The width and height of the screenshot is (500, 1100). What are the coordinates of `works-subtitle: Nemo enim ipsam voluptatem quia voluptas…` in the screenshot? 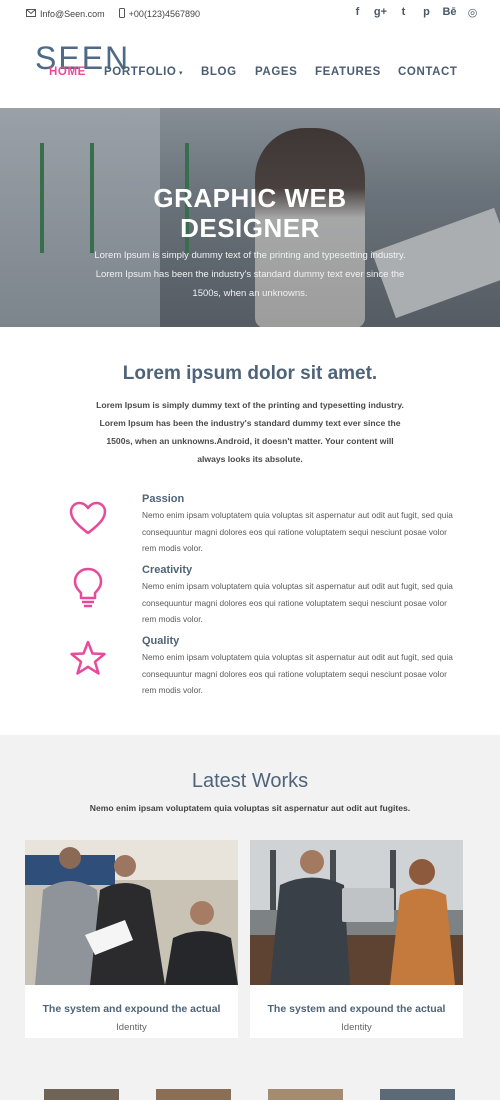 It's located at (250, 808).